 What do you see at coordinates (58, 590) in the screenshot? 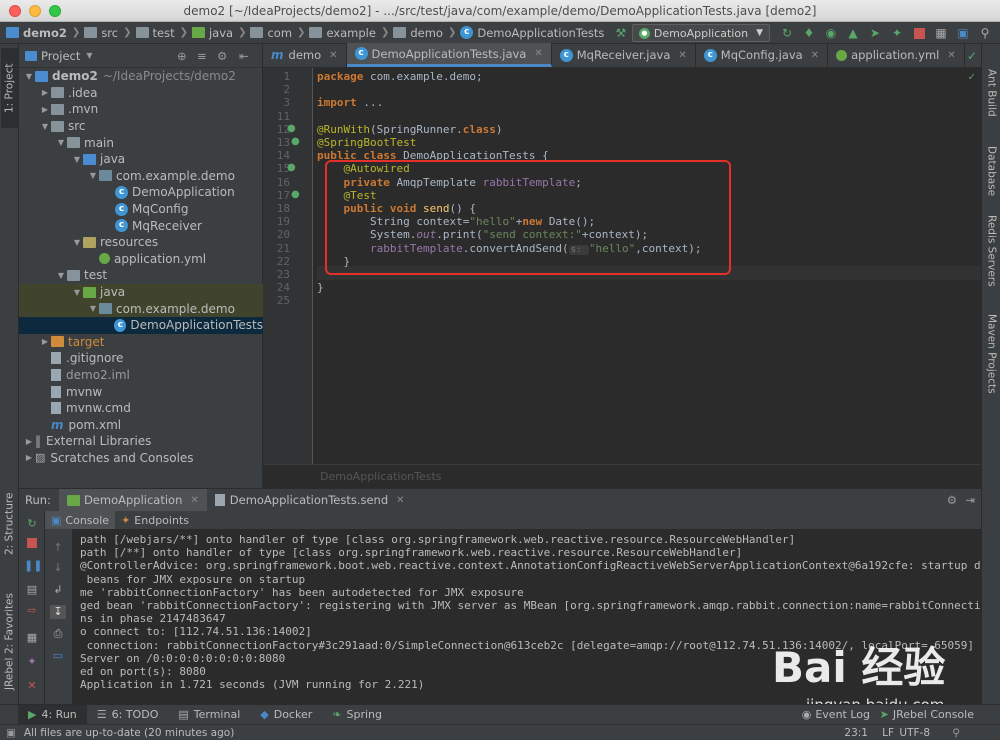
I see `soft-wrap-icon: ↲` at bounding box center [58, 590].